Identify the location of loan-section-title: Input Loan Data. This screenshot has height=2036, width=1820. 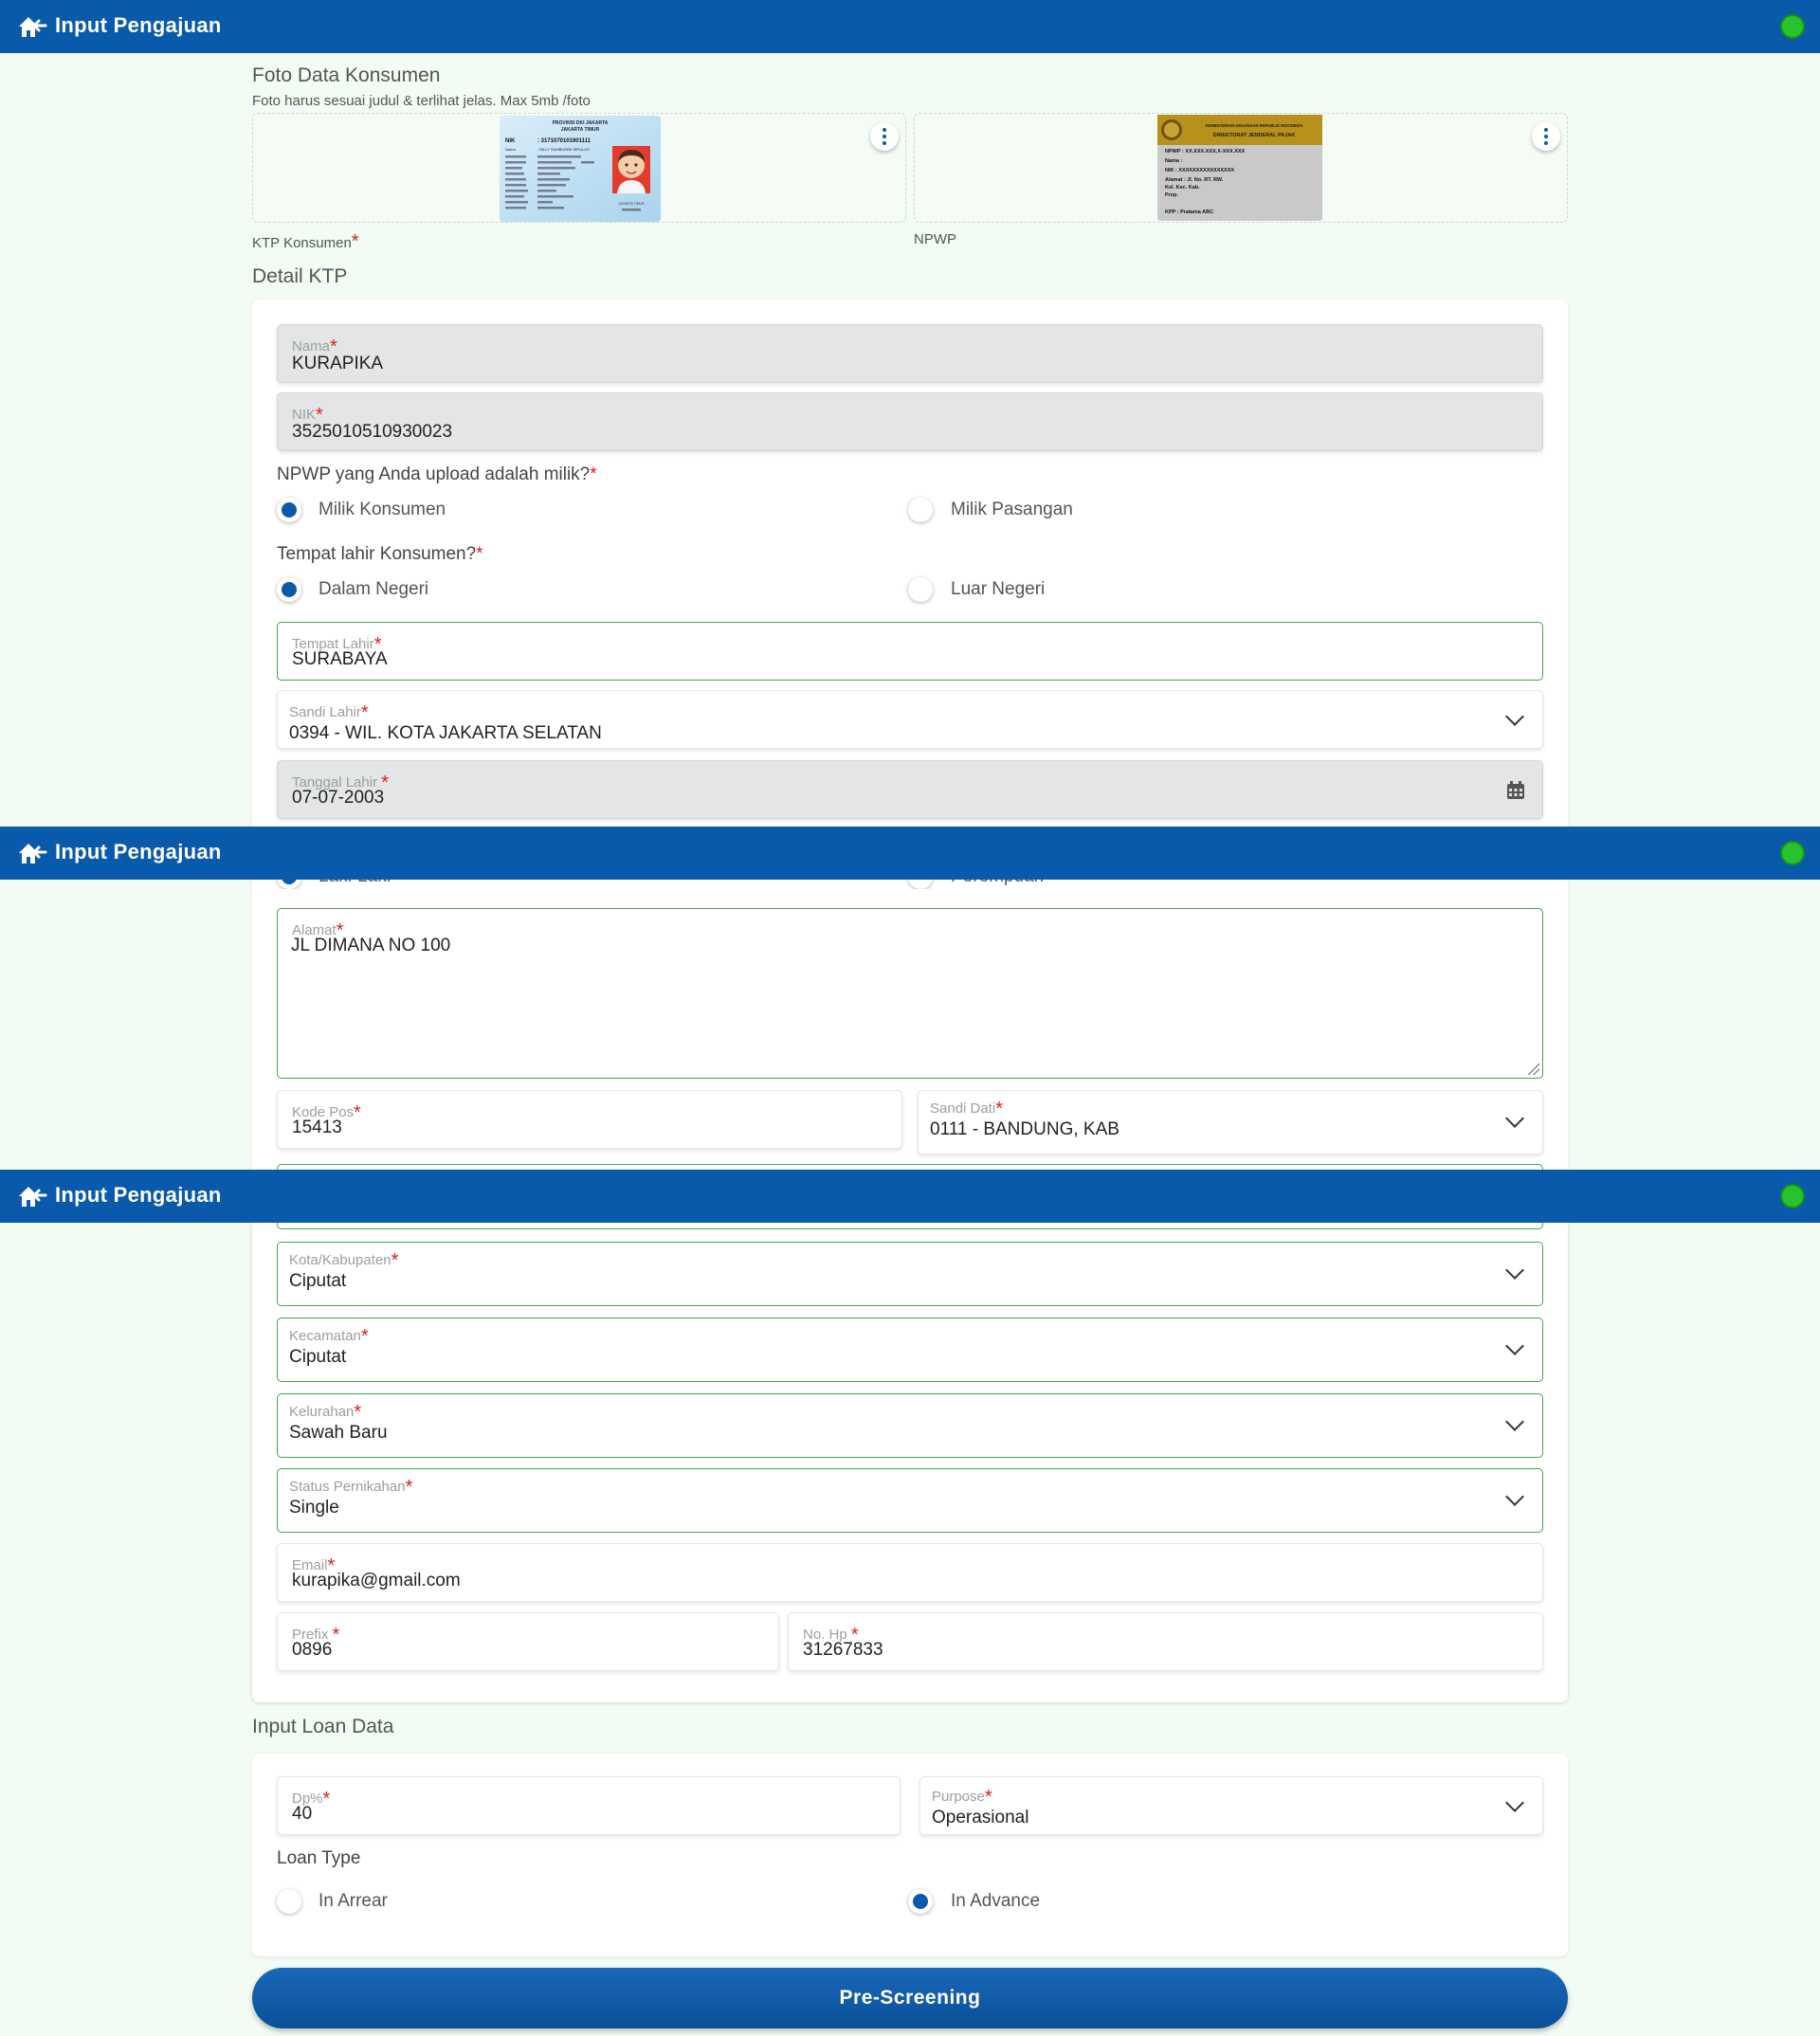
(323, 1727).